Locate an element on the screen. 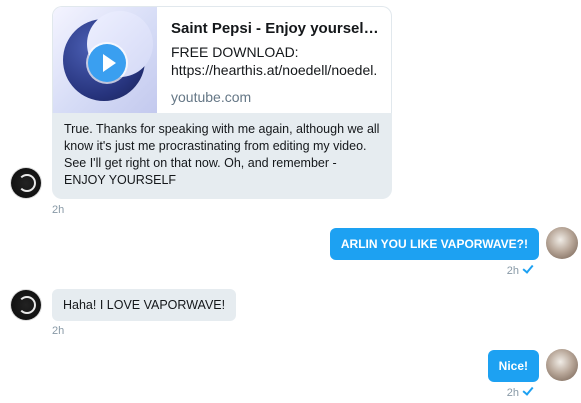 This screenshot has height=403, width=581. message-text: Haha! I LOVE VAPORWAVE! is located at coordinates (144, 305).